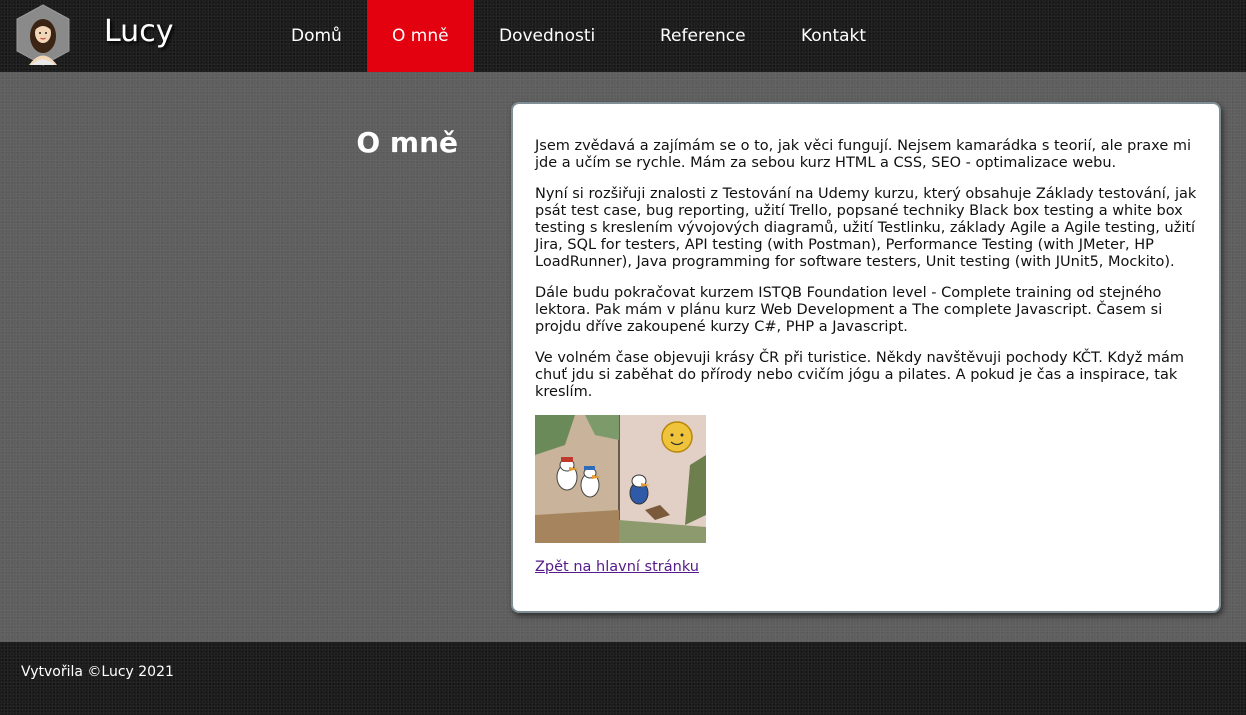 Image resolution: width=1246 pixels, height=715 pixels. What do you see at coordinates (841, 36) in the screenshot?
I see `nav-item-kontakt: Kontakt` at bounding box center [841, 36].